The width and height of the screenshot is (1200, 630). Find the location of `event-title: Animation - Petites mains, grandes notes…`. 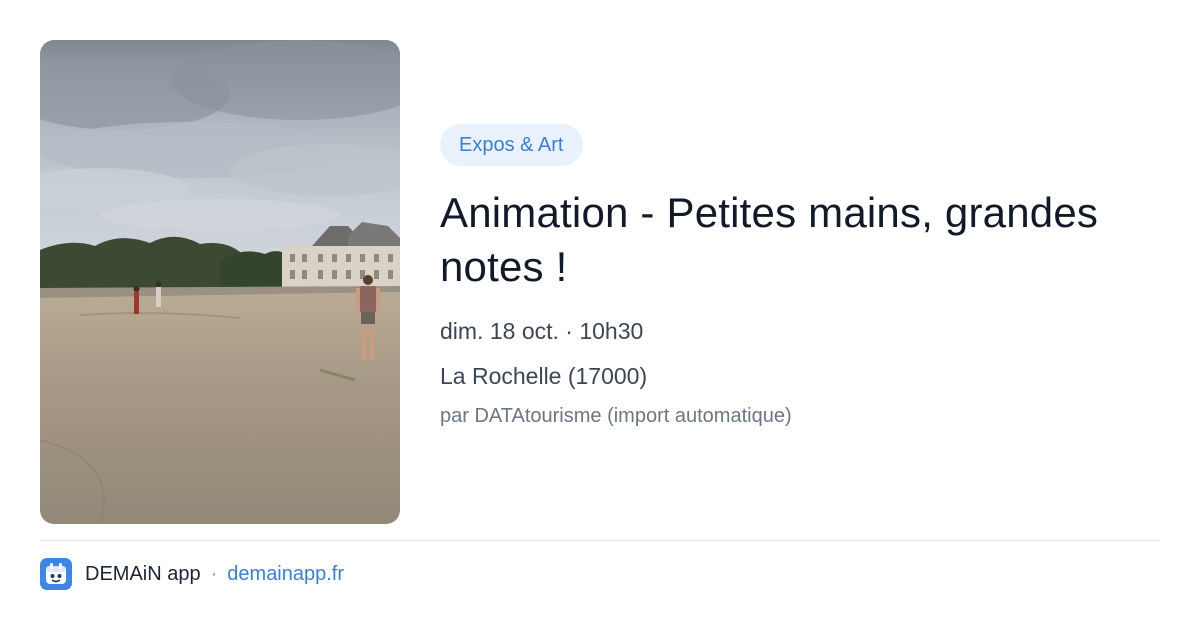

event-title: Animation - Petites mains, grandes notes… is located at coordinates (769, 239).